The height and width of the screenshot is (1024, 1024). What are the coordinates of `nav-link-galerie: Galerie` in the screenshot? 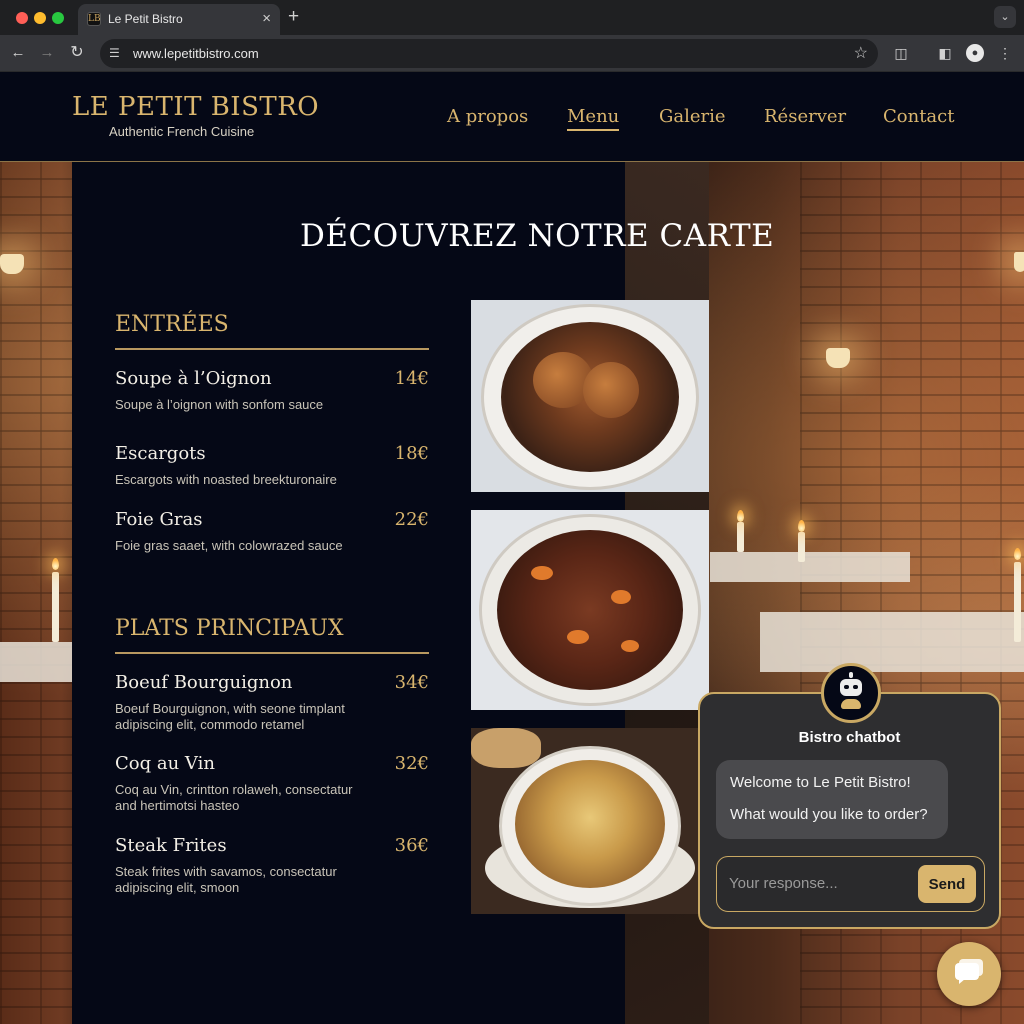 It's located at (692, 116).